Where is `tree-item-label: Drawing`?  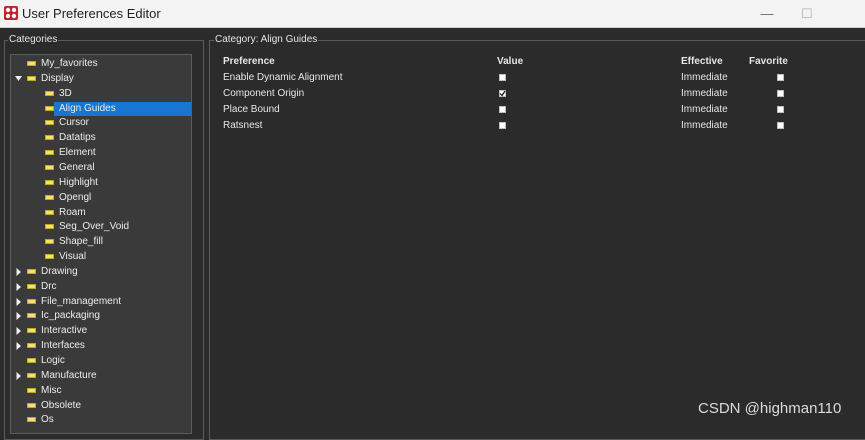 tree-item-label: Drawing is located at coordinates (59, 271).